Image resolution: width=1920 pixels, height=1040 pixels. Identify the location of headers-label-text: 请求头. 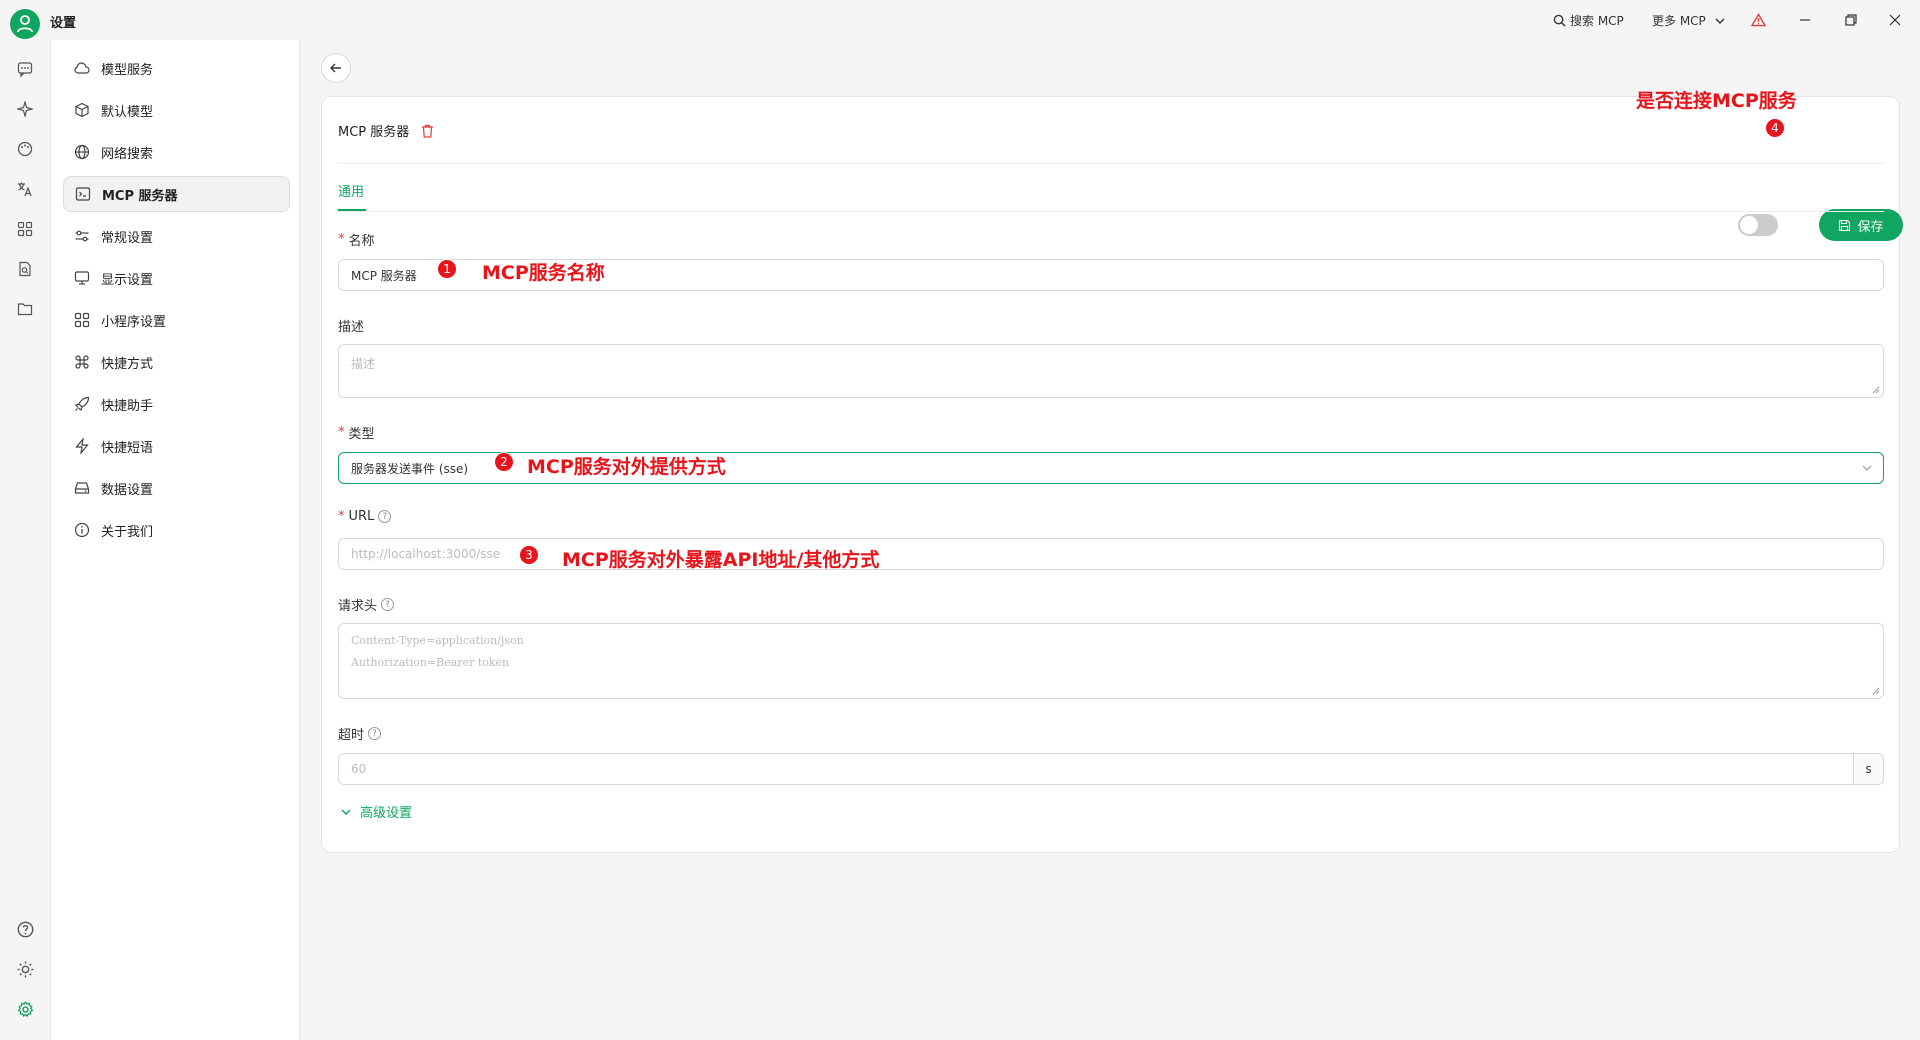
(358, 606).